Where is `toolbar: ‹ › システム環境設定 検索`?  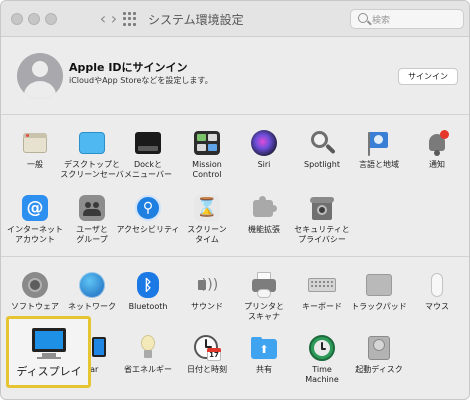 toolbar: ‹ › システム環境設定 検索 is located at coordinates (235, 19).